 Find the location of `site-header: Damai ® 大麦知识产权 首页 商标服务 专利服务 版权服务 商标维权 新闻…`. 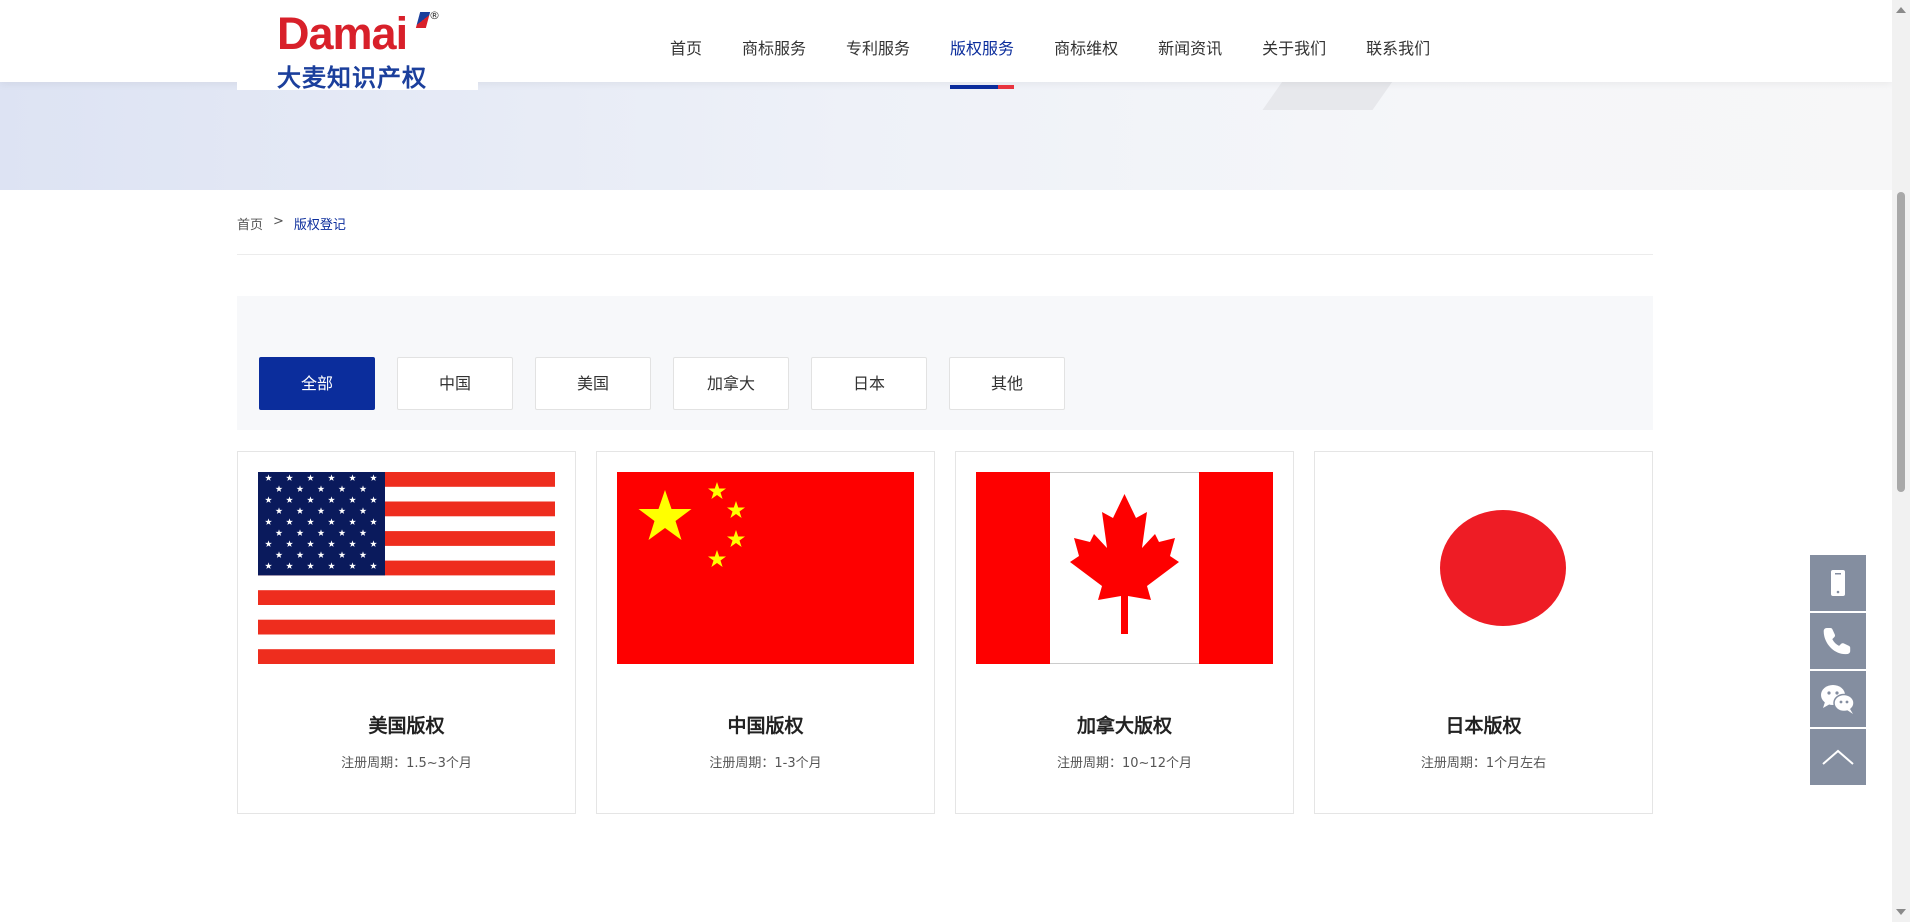

site-header: Damai ® 大麦知识产权 首页 商标服务 专利服务 版权服务 商标维权 新闻… is located at coordinates (946, 46).